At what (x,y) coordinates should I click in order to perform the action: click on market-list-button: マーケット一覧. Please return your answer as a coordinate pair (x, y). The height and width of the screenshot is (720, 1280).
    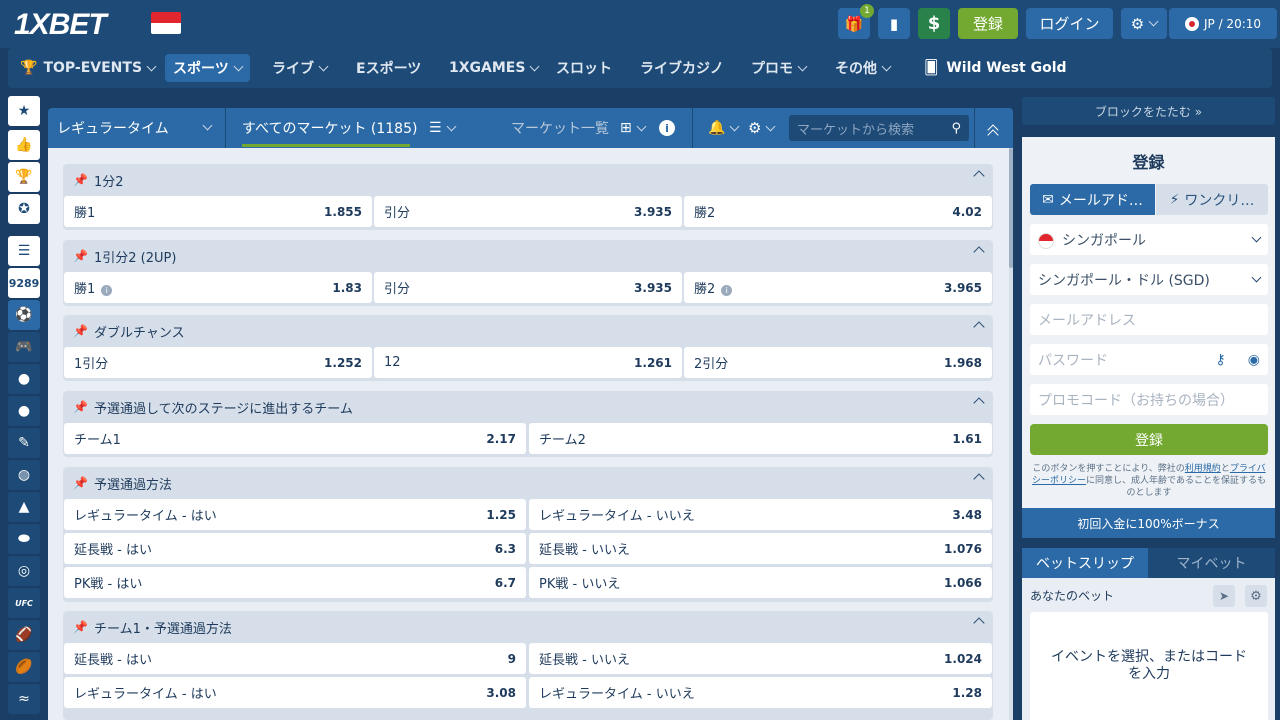
    Looking at the image, I should click on (560, 128).